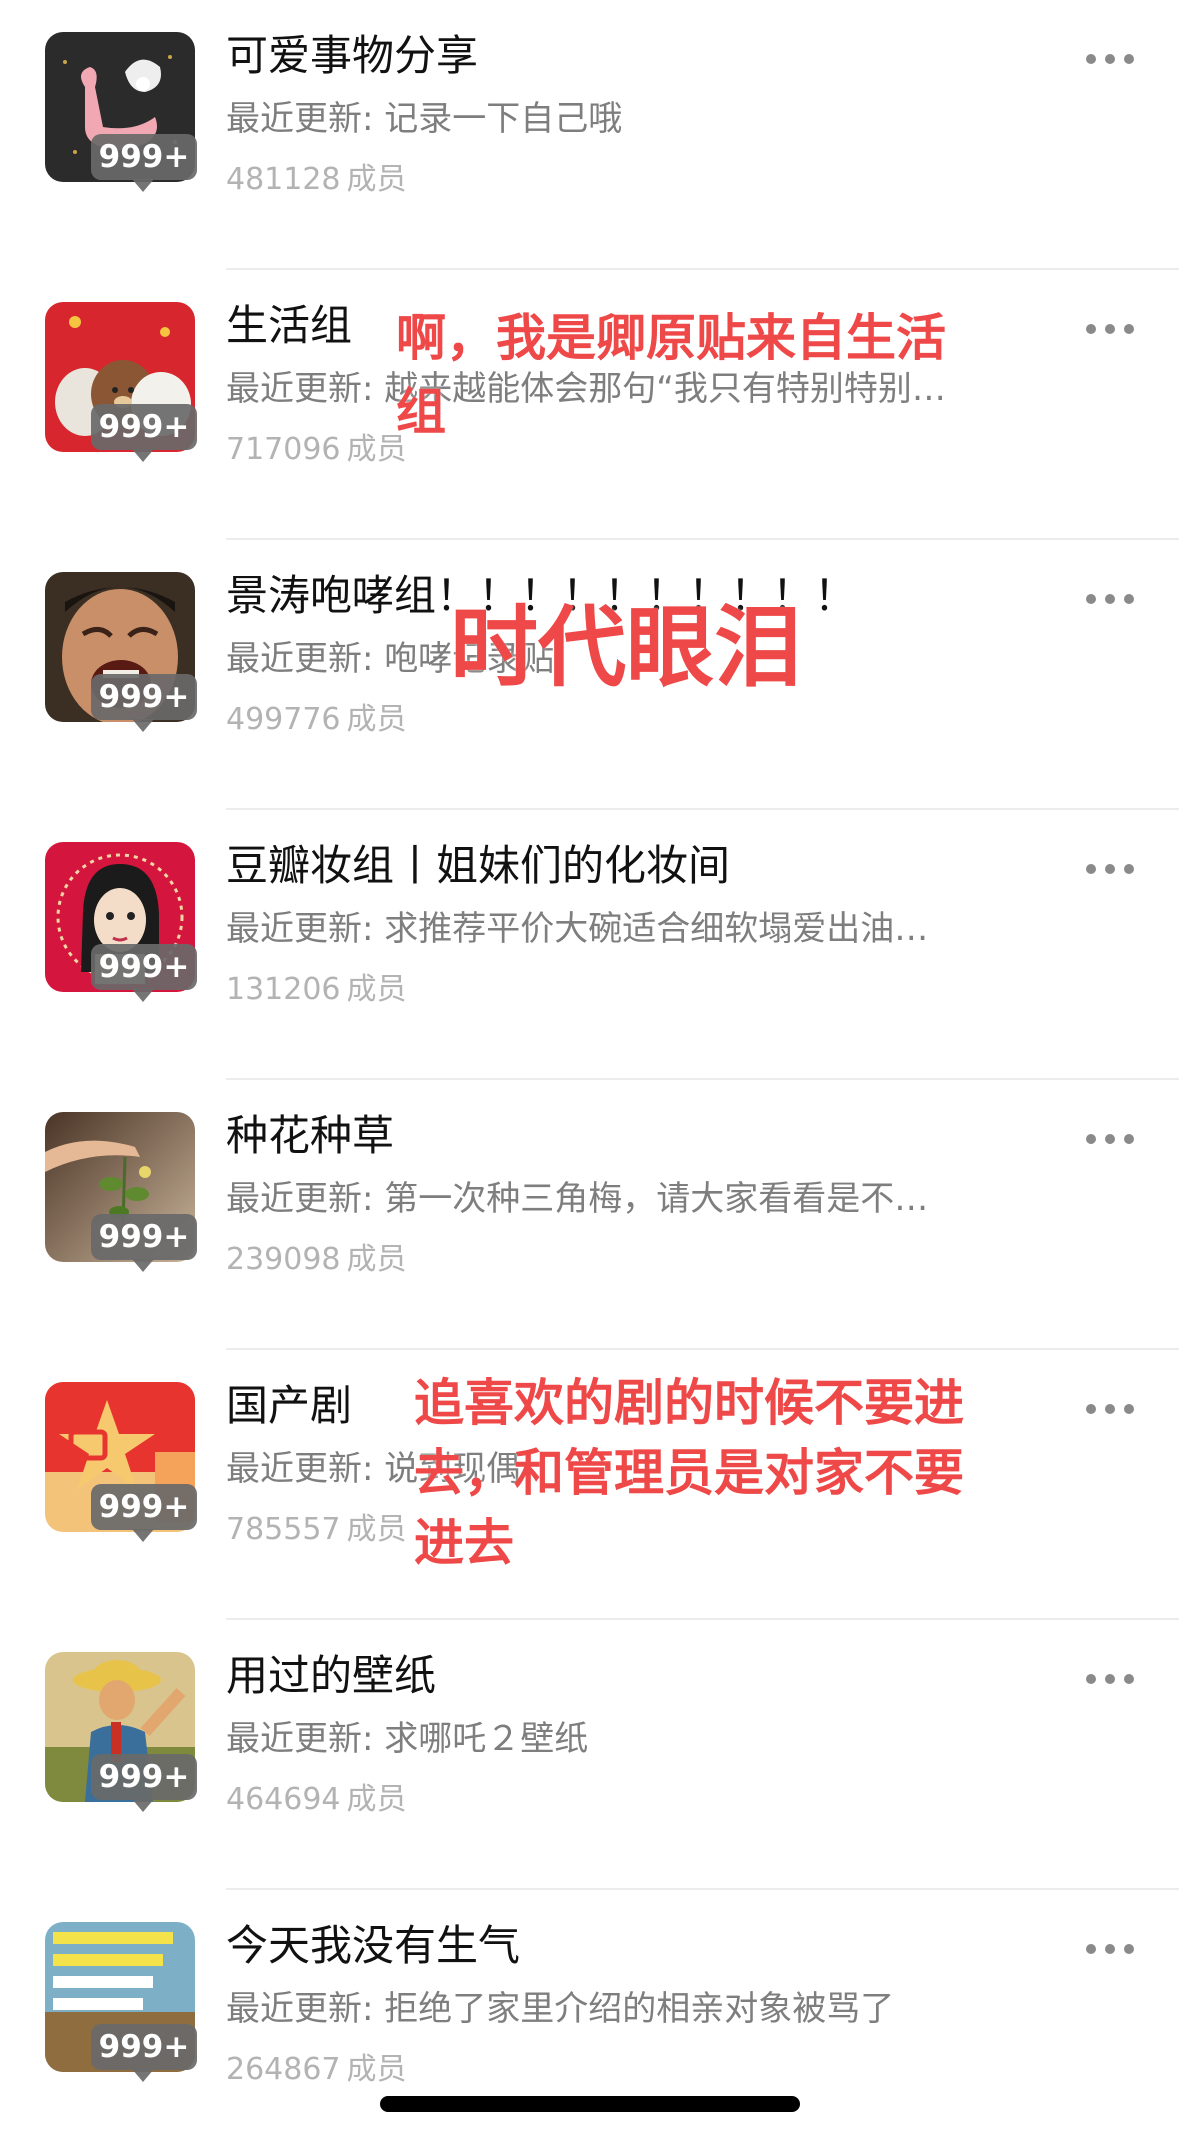 This screenshot has height=2138, width=1179. I want to click on group-item: 999+ 可爱事物分享 最近更新: 记录一下自己哦 481128 成员, so click(589, 135).